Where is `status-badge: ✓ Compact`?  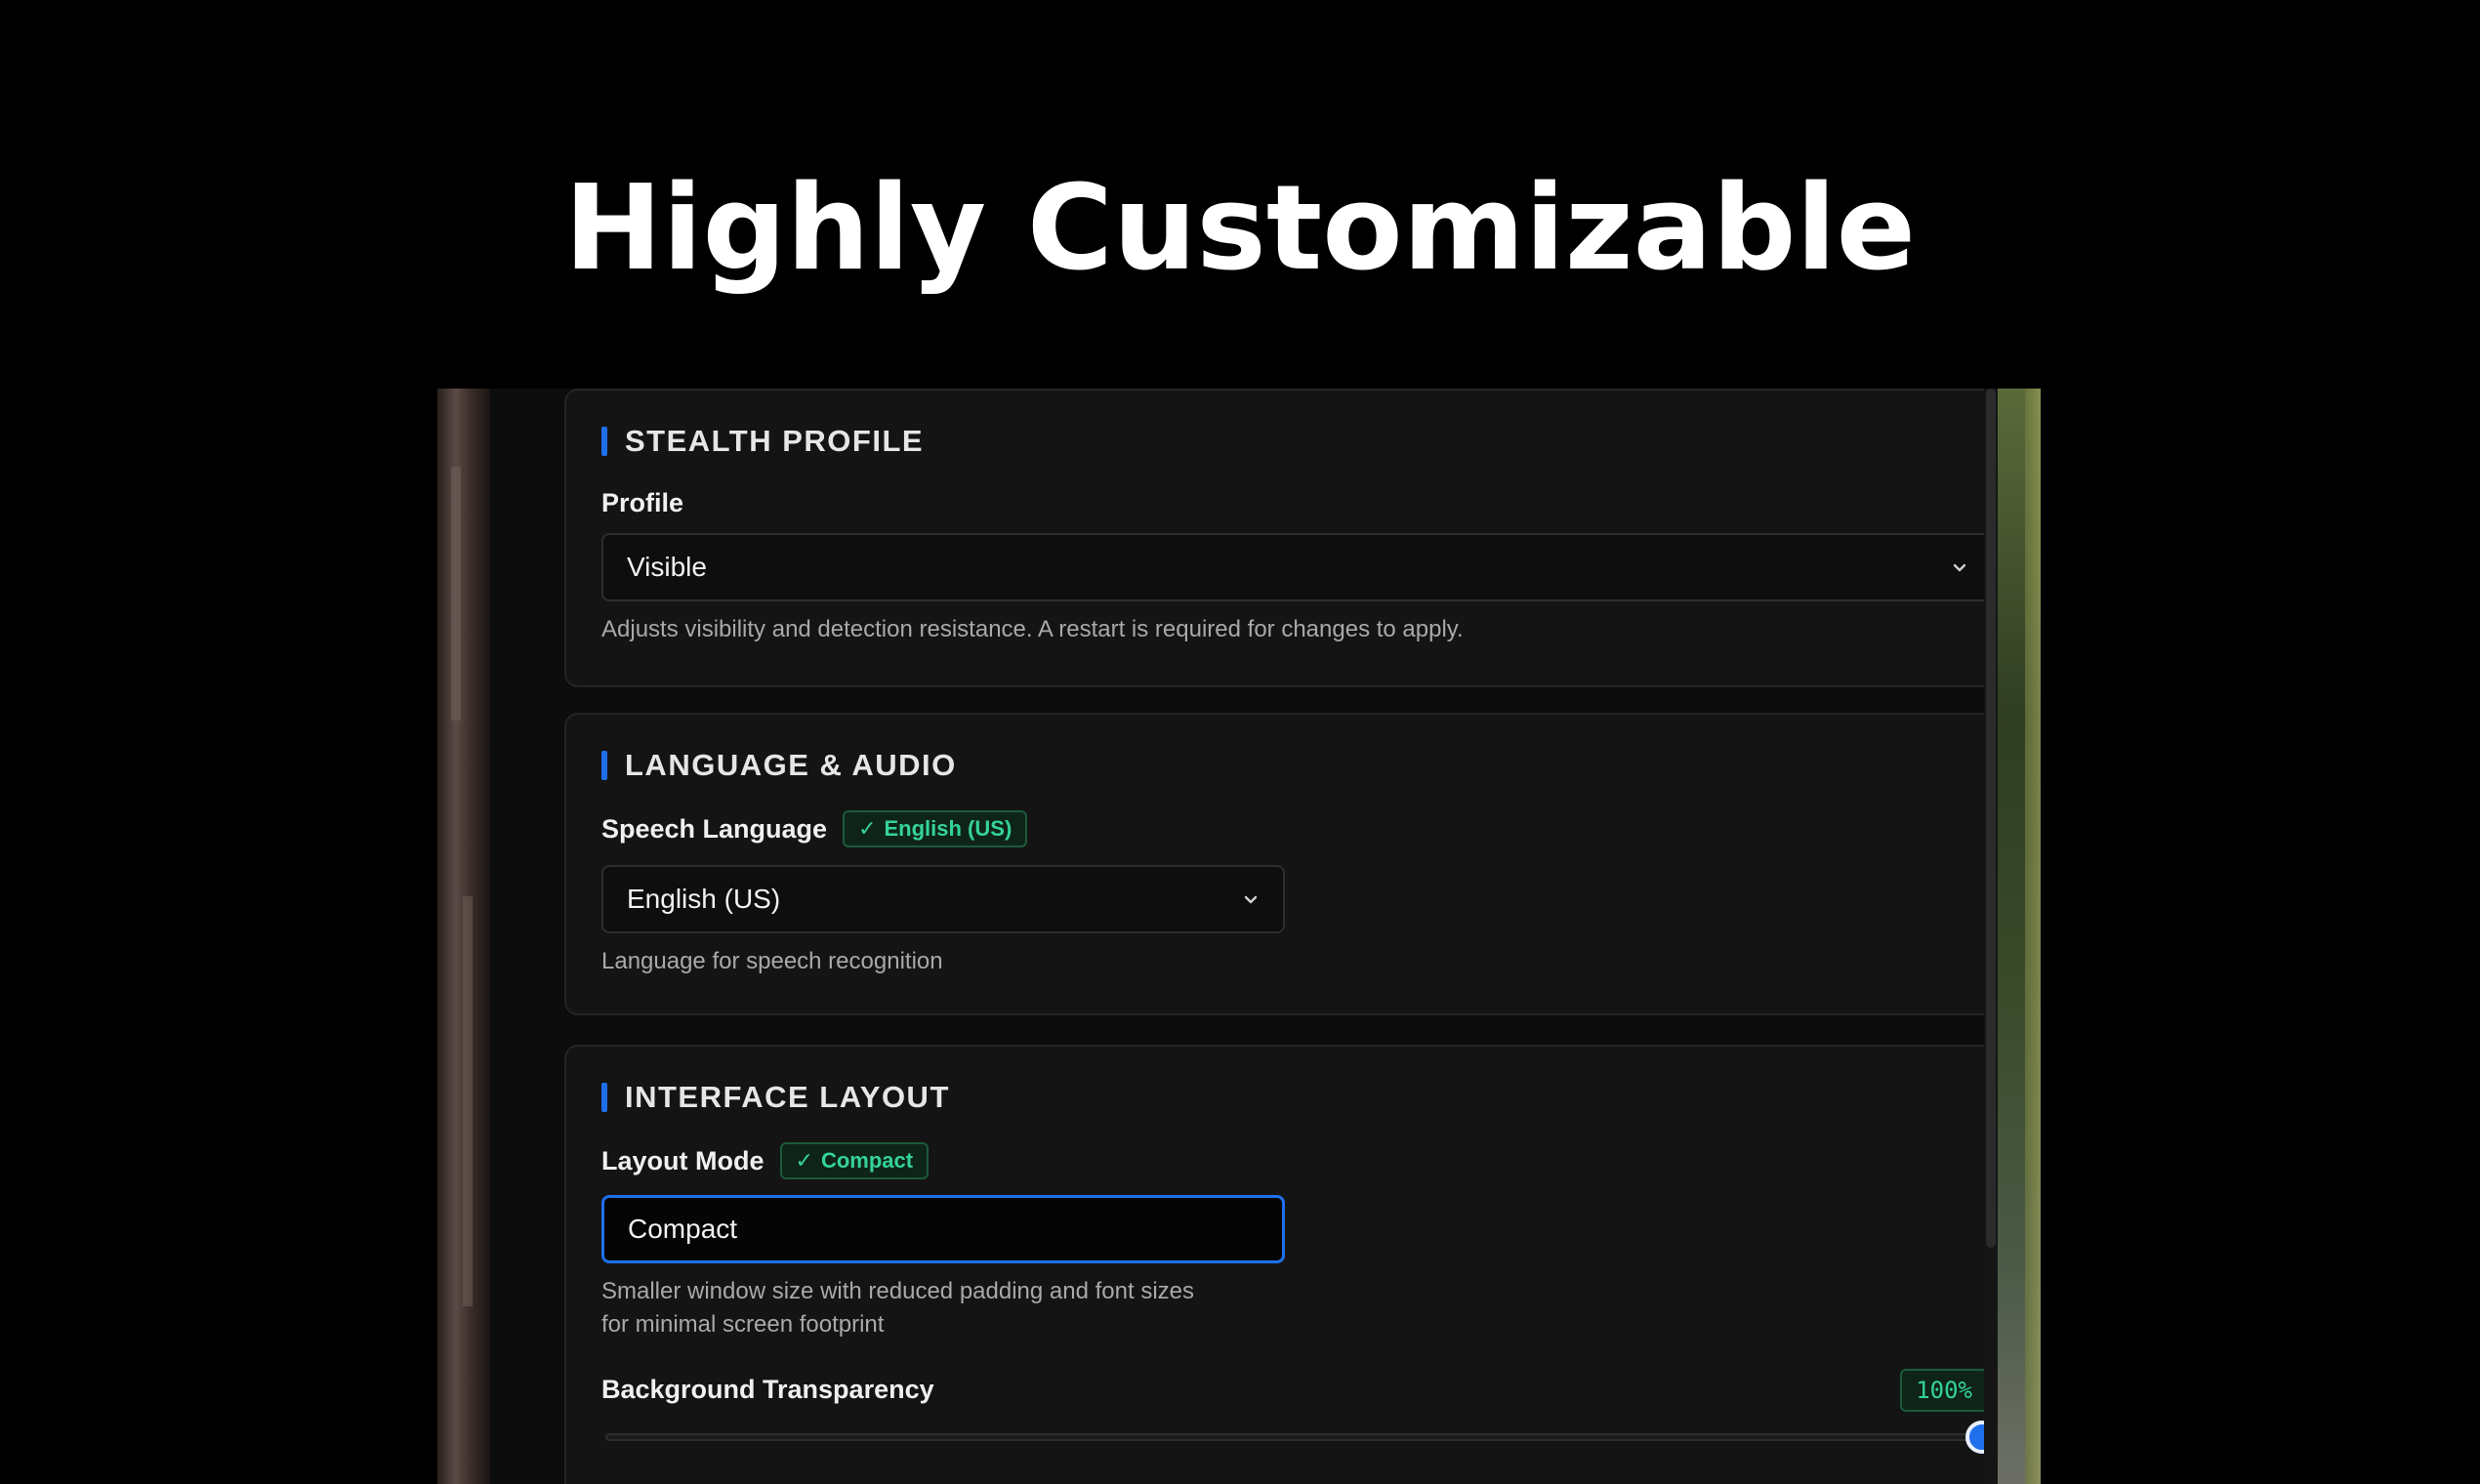
status-badge: ✓ Compact is located at coordinates (854, 1160).